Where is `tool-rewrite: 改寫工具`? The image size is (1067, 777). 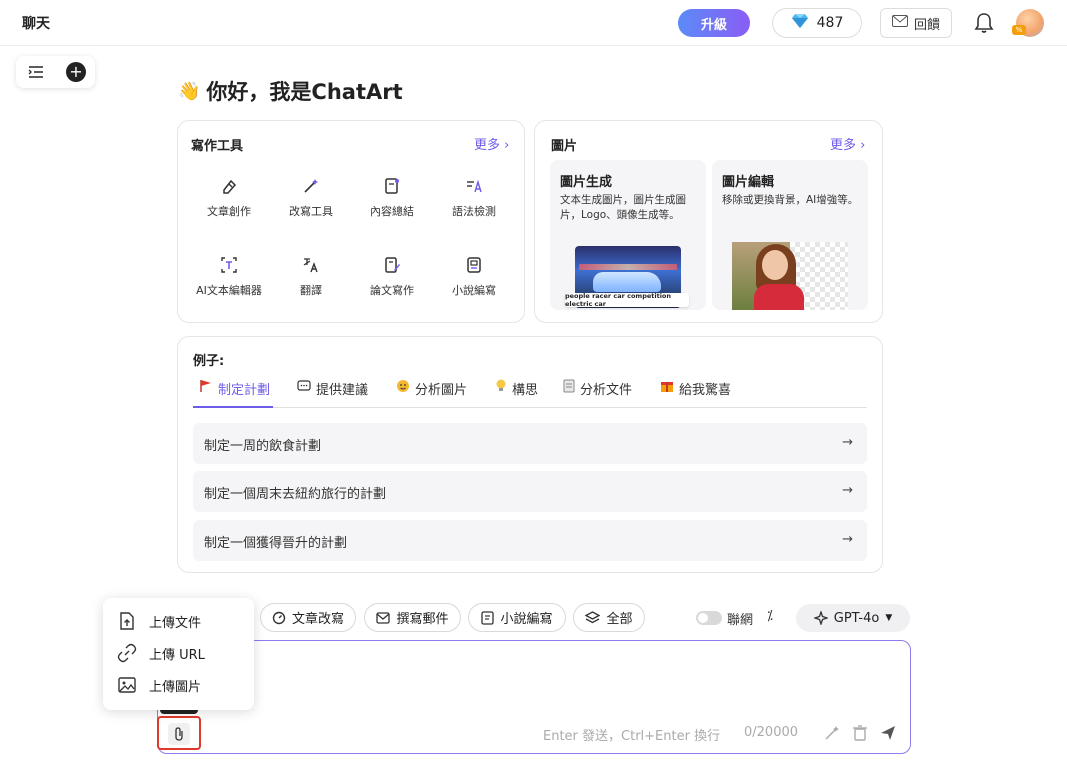
tool-rewrite: 改寫工具 is located at coordinates (311, 198).